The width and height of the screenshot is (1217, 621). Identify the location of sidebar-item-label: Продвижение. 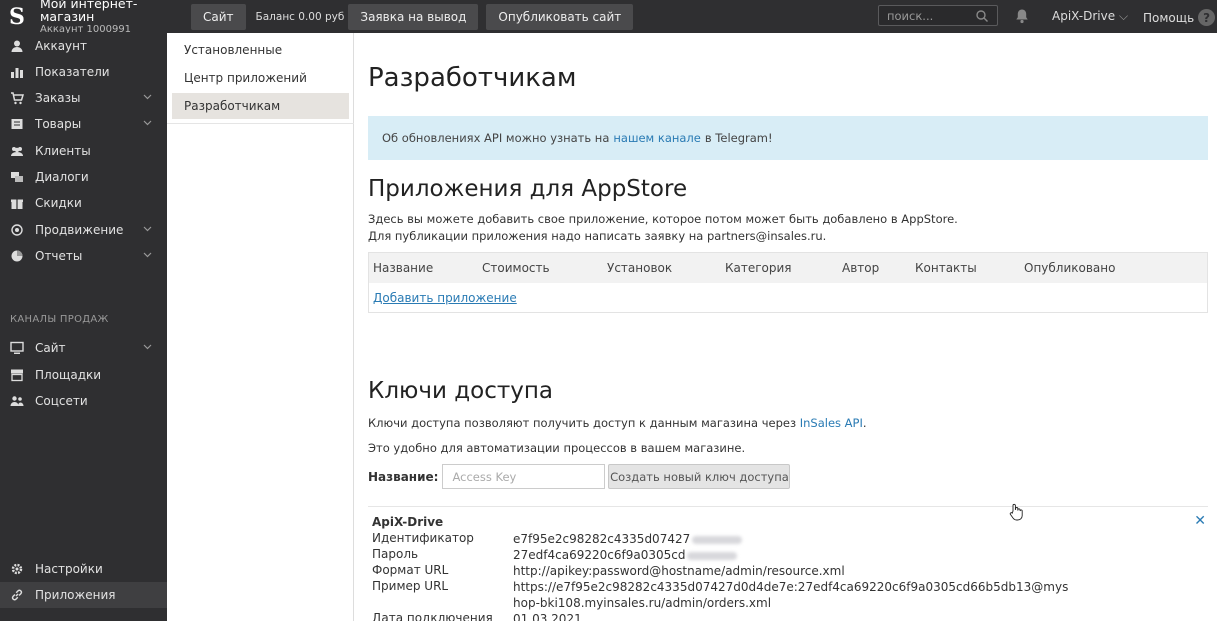
(79, 230).